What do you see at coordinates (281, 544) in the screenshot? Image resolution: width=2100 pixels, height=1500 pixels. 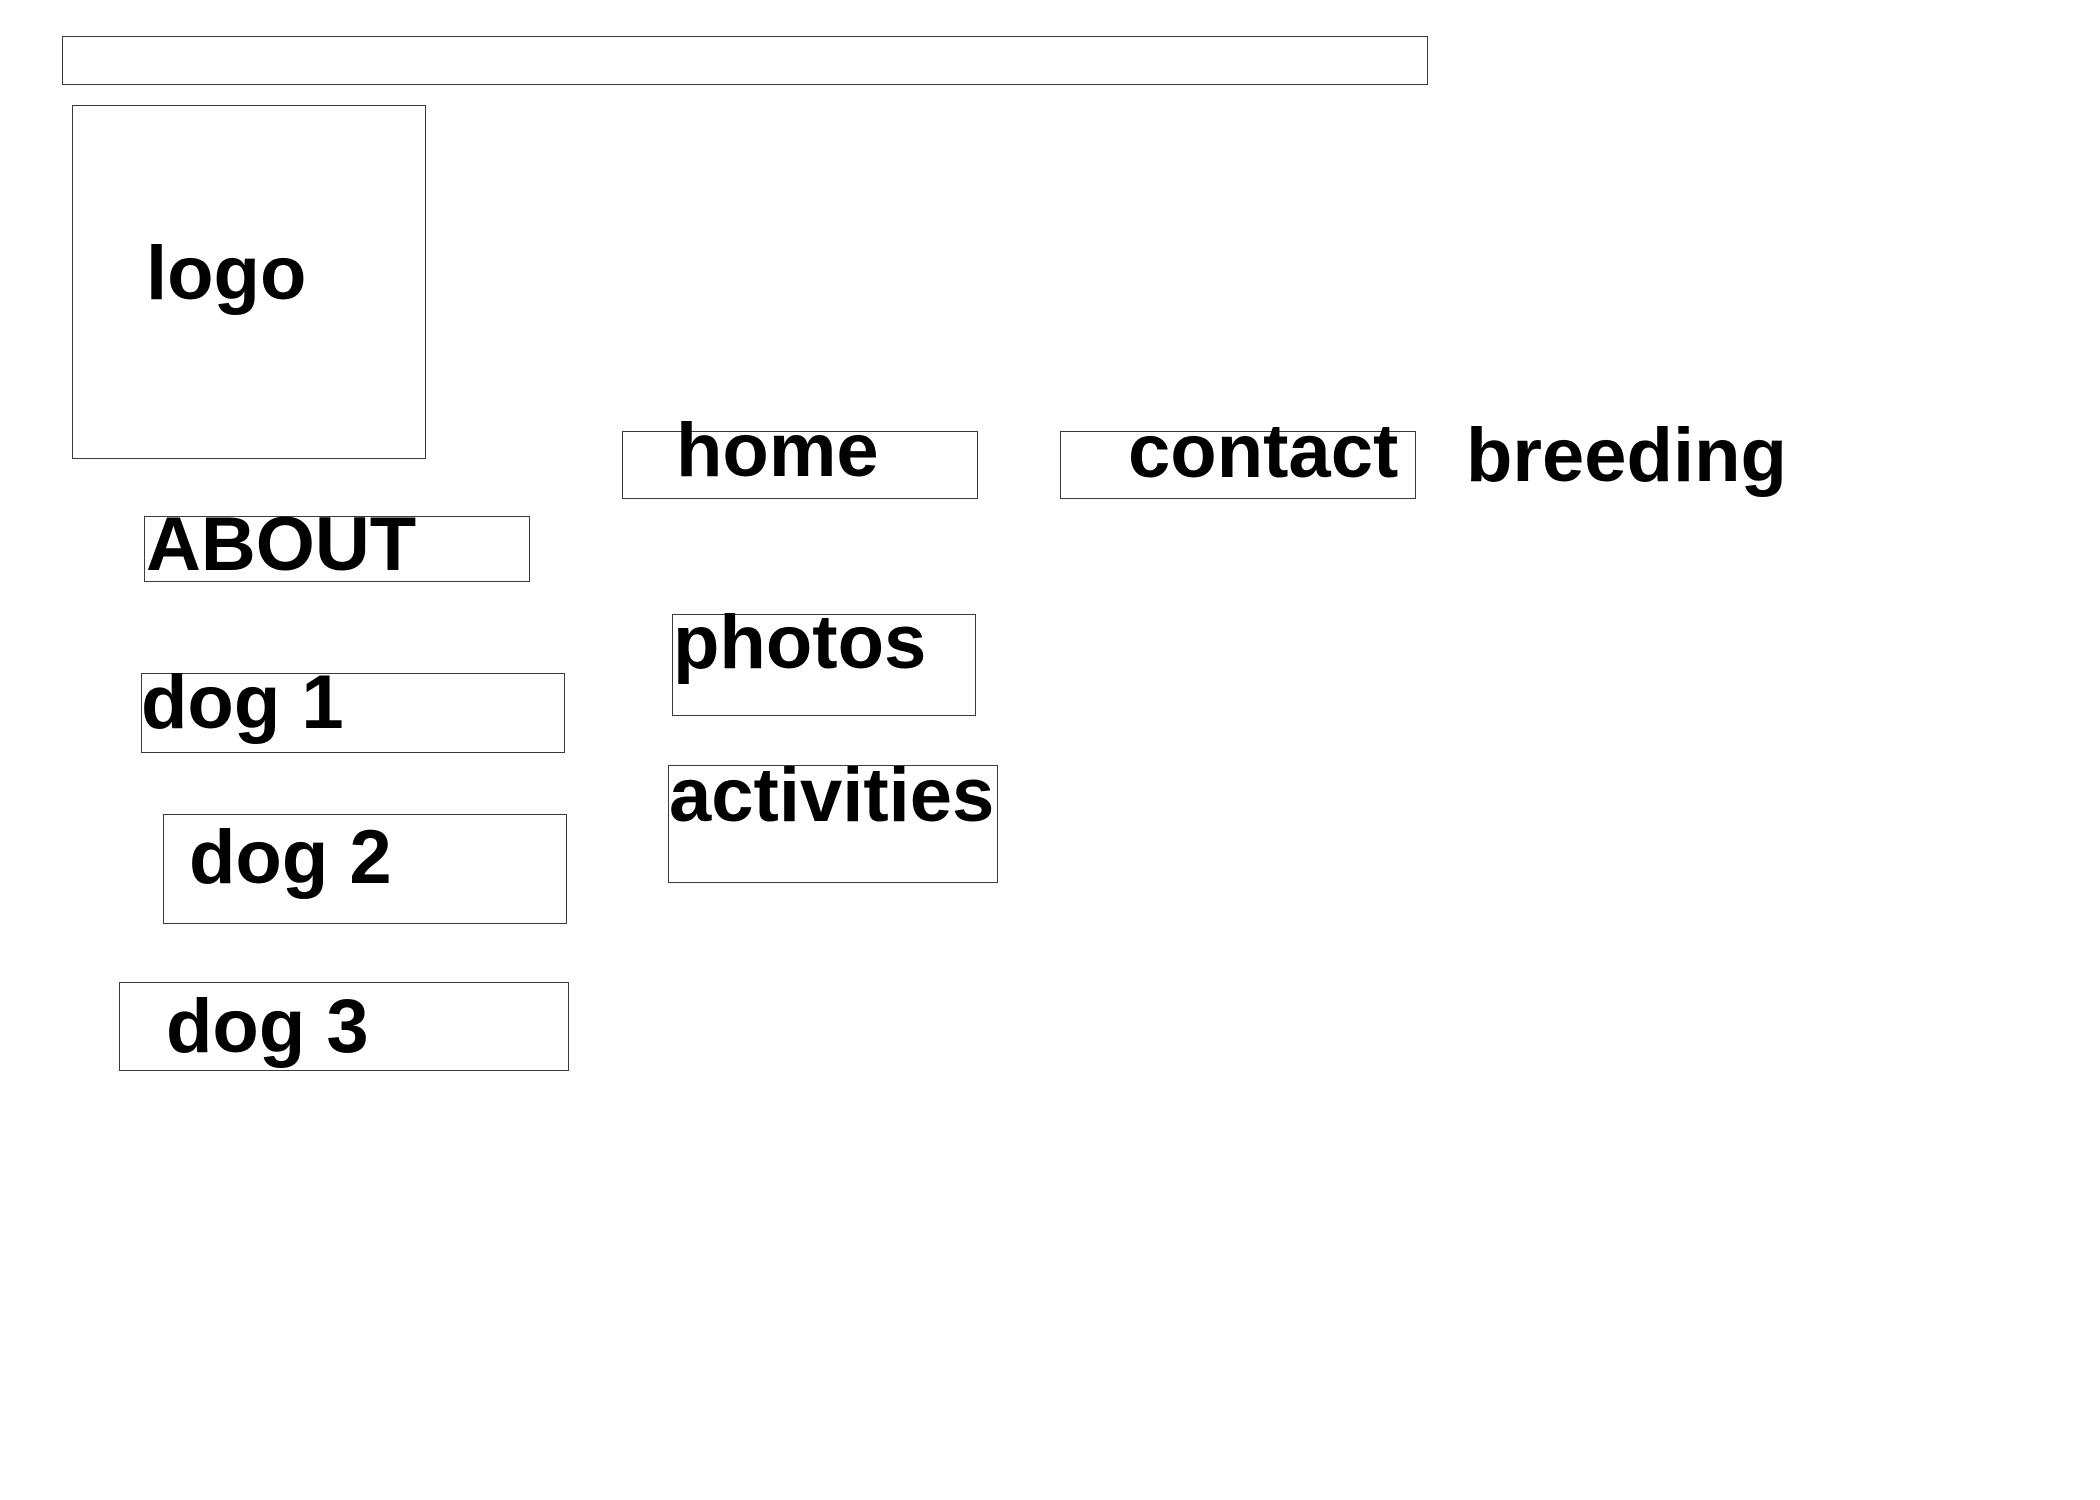 I see `about-label: ABOUT` at bounding box center [281, 544].